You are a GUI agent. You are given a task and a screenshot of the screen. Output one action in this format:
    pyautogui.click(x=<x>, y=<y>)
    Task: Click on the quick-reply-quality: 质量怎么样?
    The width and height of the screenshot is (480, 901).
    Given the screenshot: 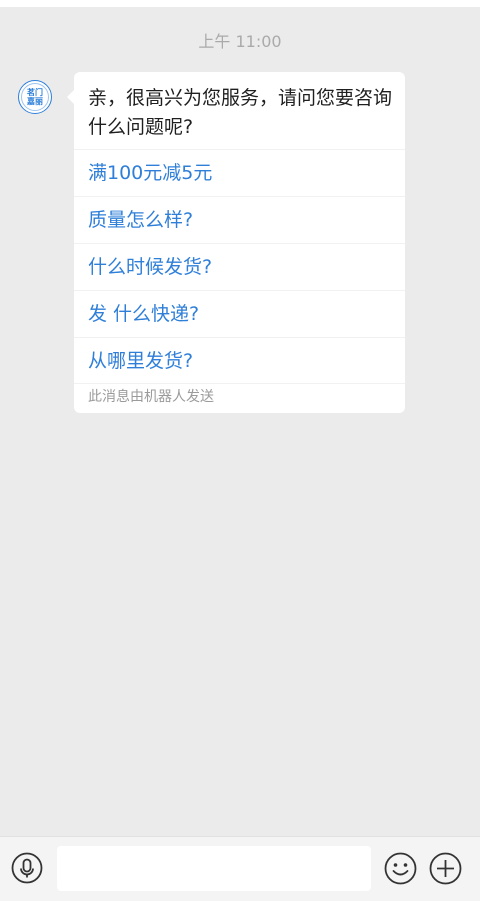 What is the action you would take?
    pyautogui.click(x=238, y=220)
    